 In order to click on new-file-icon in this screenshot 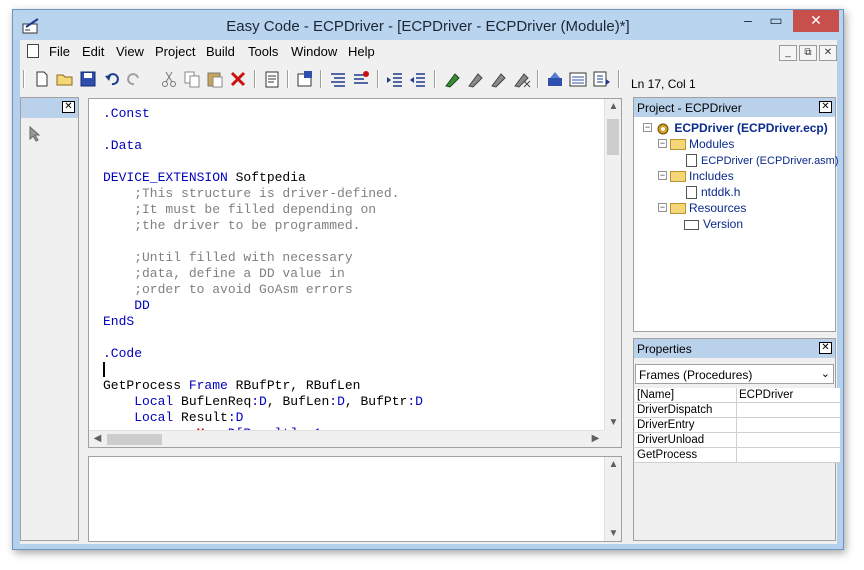, I will do `click(42, 79)`.